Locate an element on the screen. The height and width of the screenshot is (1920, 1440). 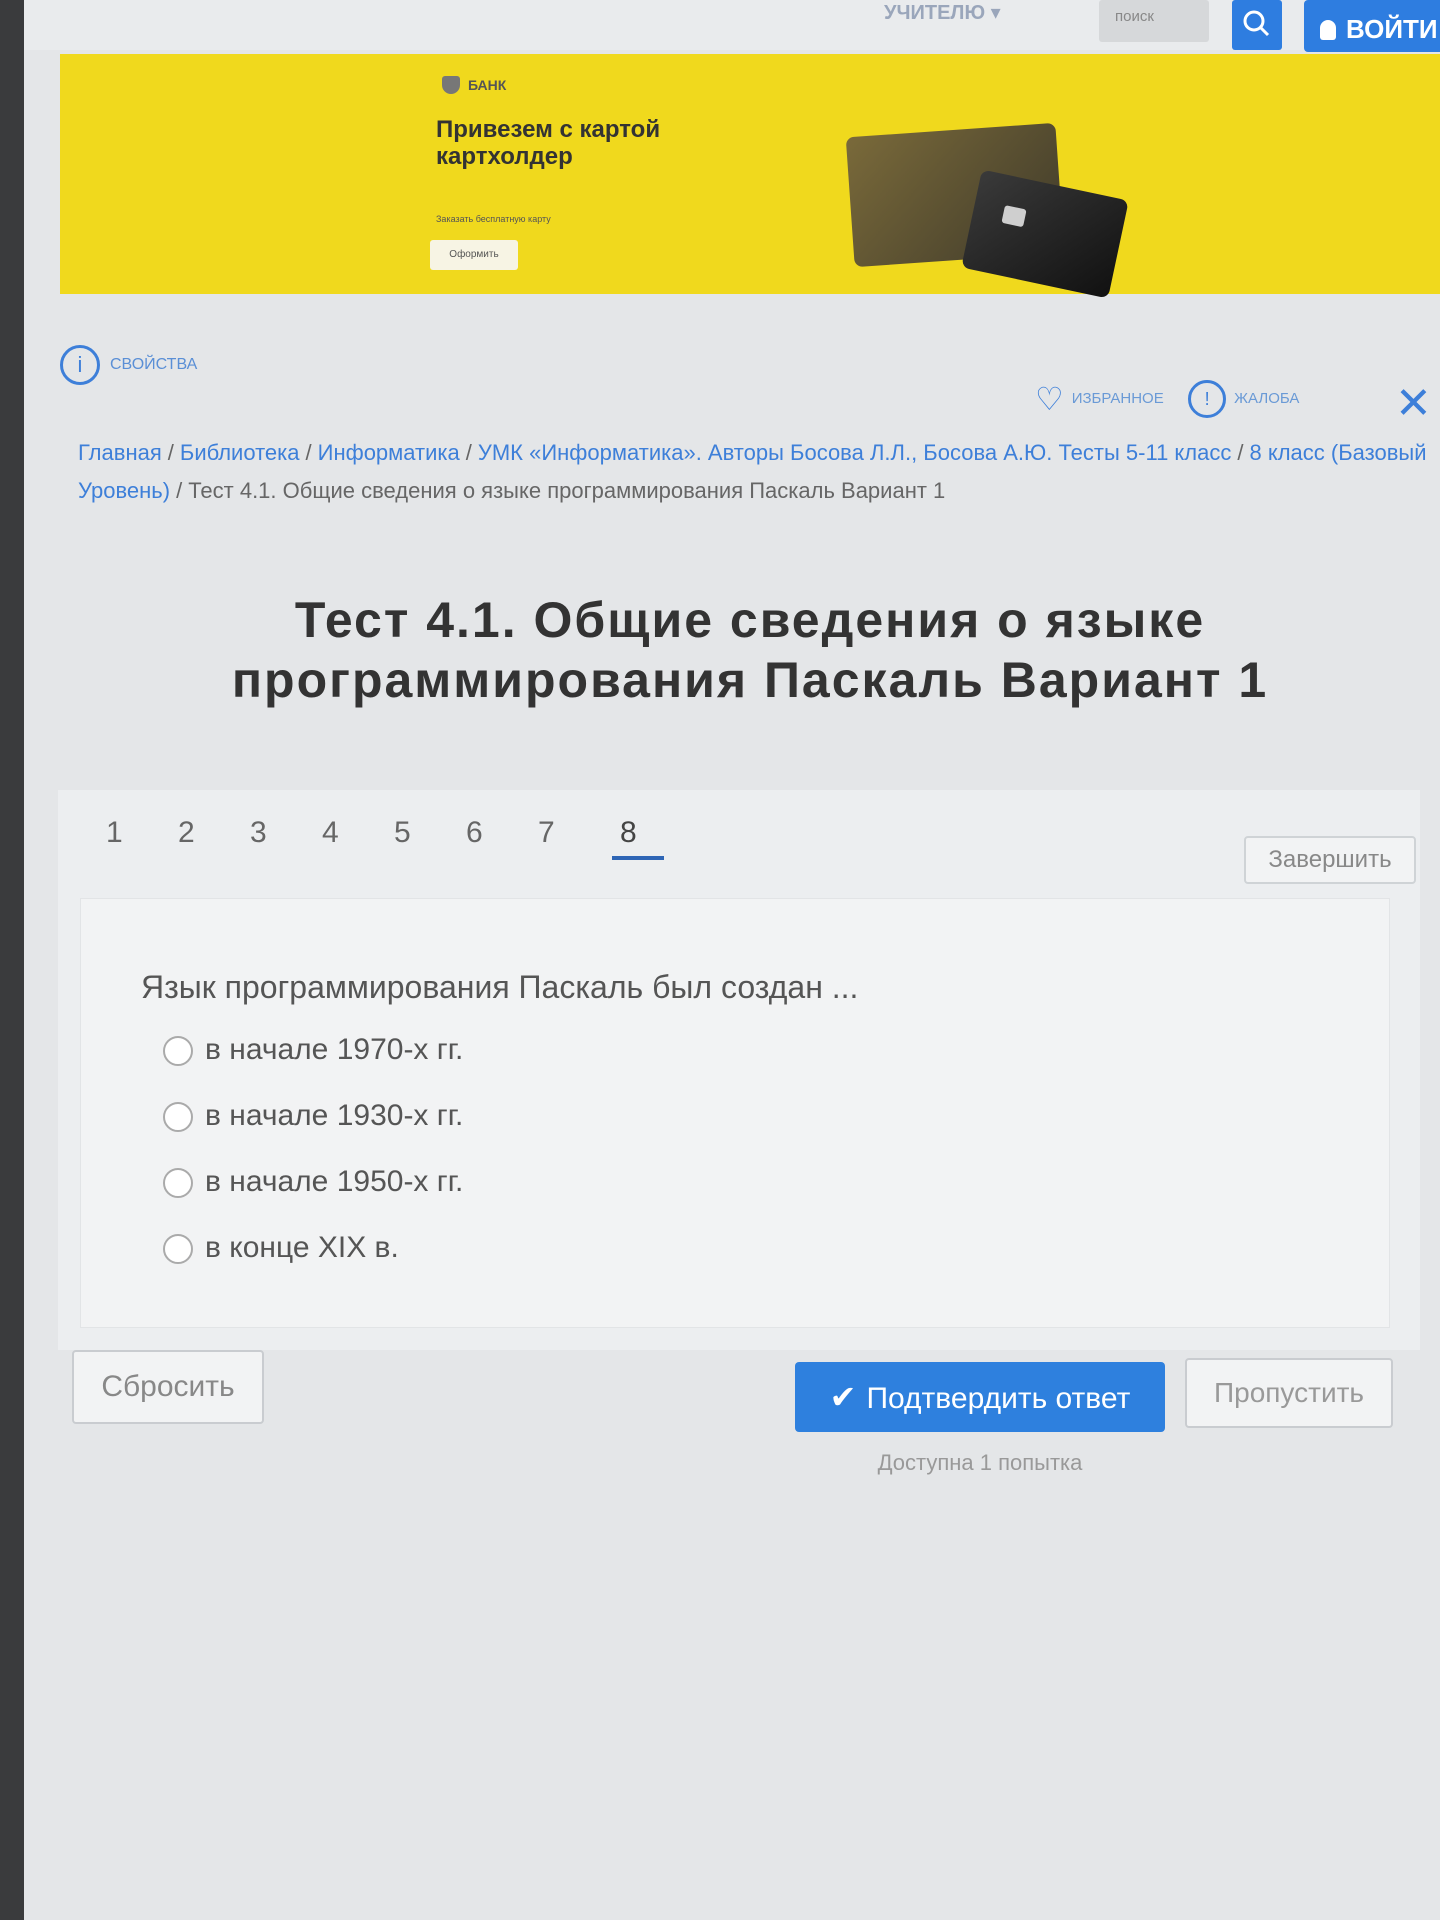
question-tab-4: 4 is located at coordinates (350, 833).